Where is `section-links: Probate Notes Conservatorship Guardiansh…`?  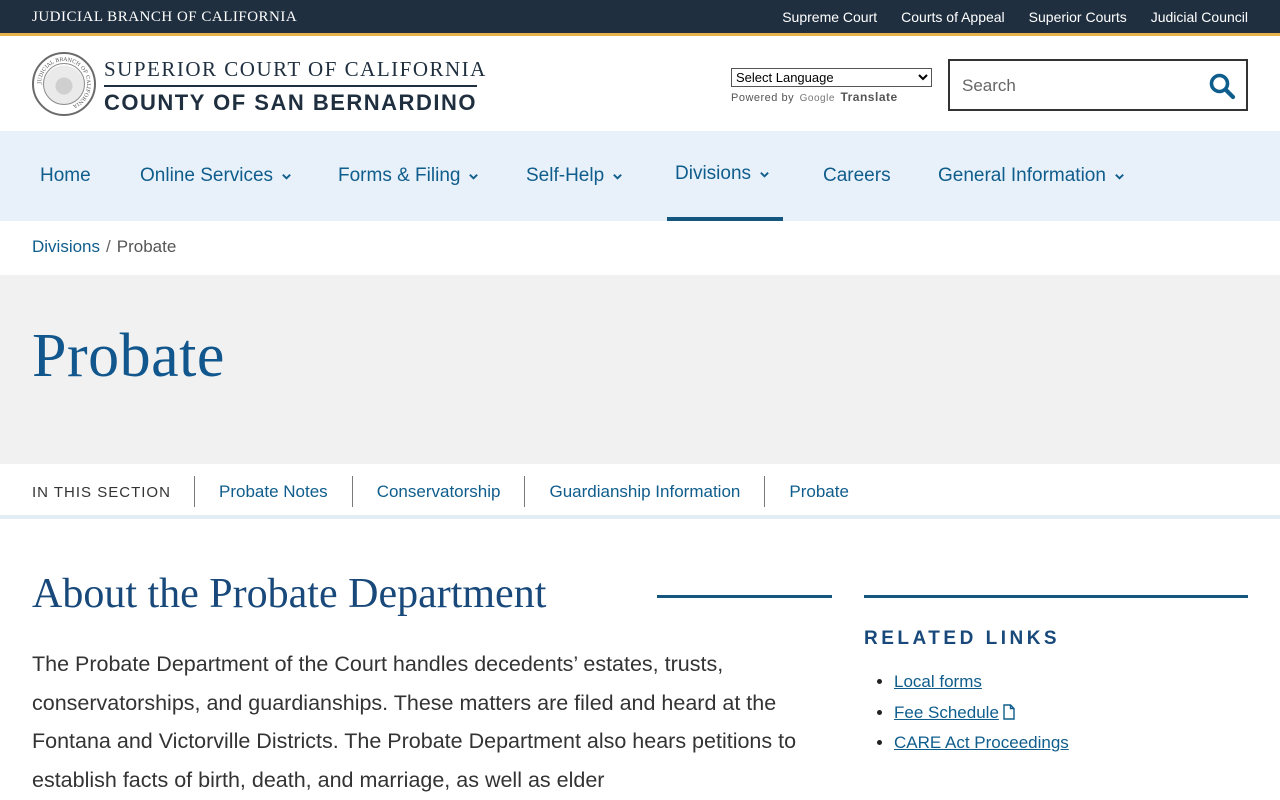
section-links: Probate Notes Conservatorship Guardiansh… is located at coordinates (533, 491).